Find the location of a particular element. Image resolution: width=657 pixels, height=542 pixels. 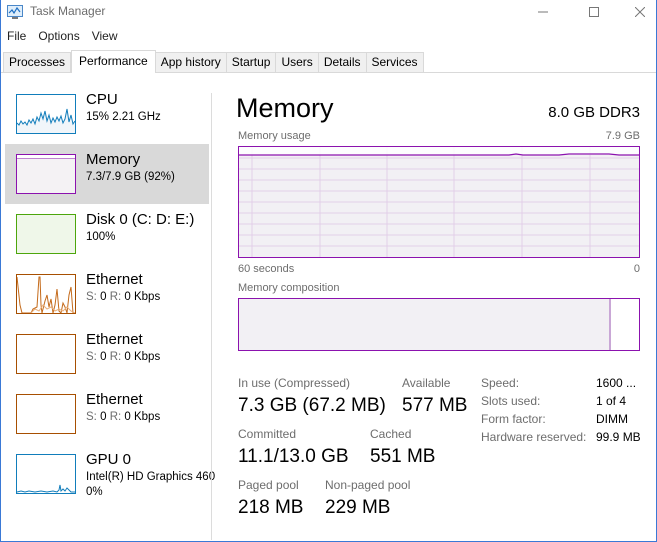

sidebar-item-ethernet-2: Ethernet S: 0 R: 0 Kbps is located at coordinates (107, 354).